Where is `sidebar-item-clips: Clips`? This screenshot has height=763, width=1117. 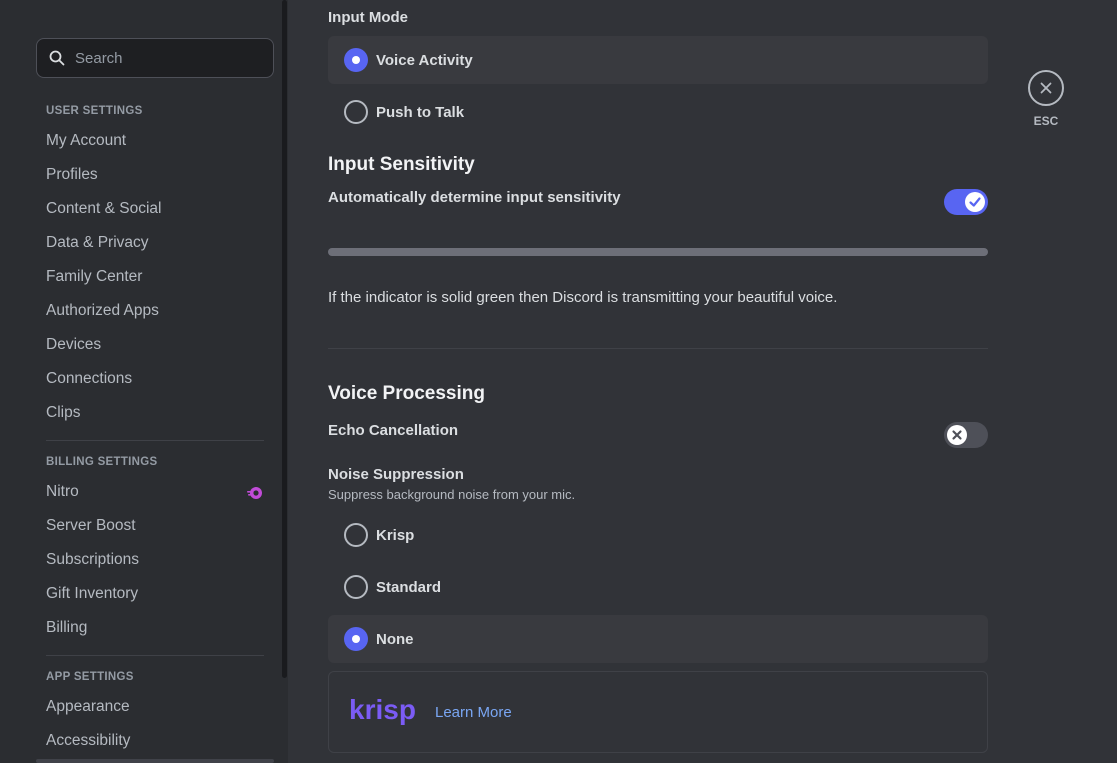
sidebar-item-clips: Clips is located at coordinates (155, 413).